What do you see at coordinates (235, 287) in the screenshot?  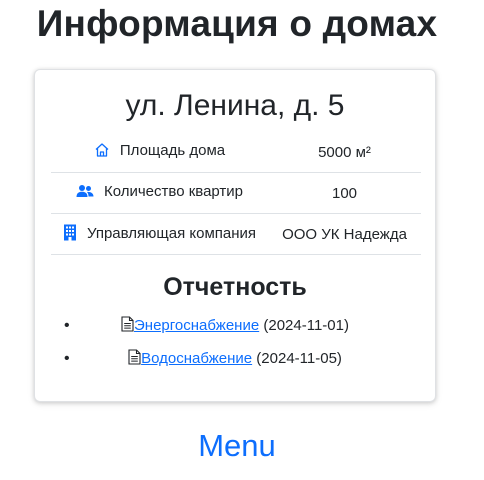 I see `reports-title: Отчетность` at bounding box center [235, 287].